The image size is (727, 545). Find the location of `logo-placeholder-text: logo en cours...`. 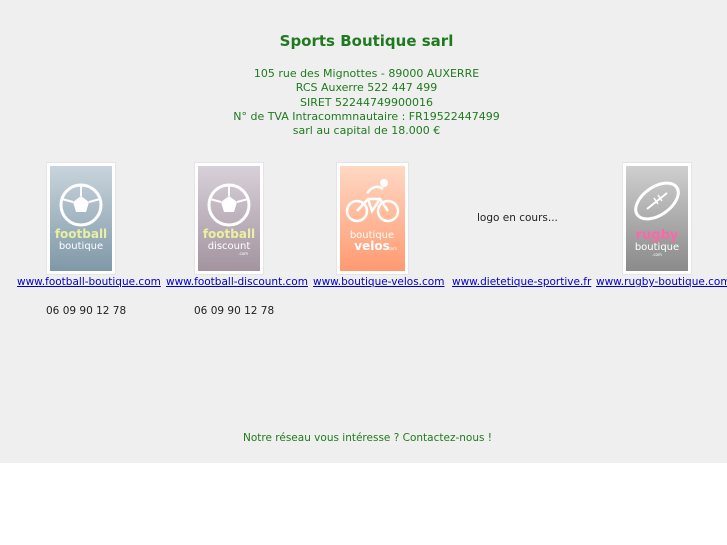

logo-placeholder-text: logo en cours... is located at coordinates (517, 218).